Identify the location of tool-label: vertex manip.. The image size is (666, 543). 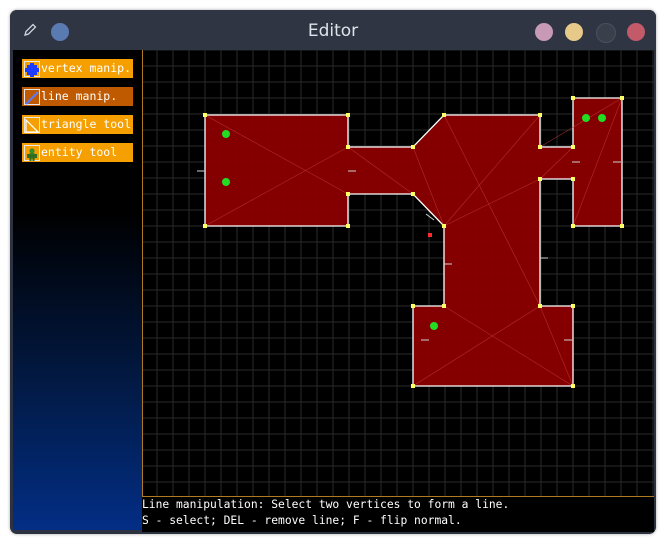
(86, 68).